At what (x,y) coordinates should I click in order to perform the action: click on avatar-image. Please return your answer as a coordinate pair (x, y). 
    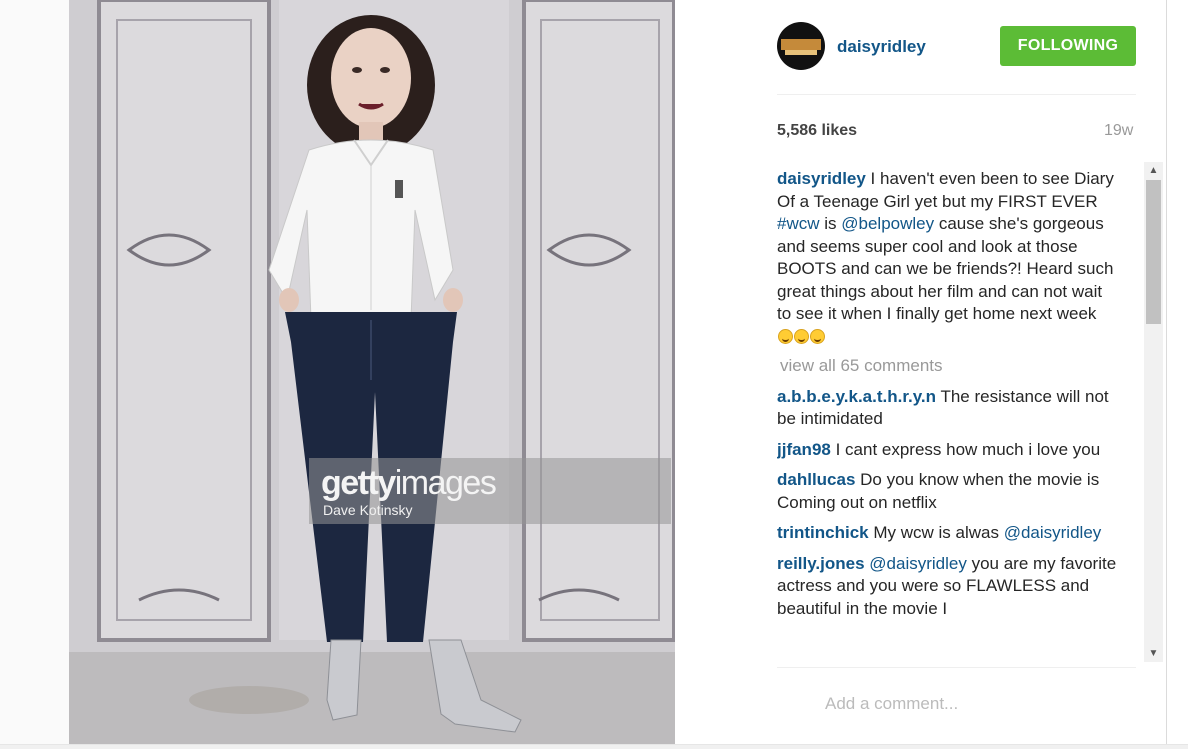
    Looking at the image, I should click on (801, 44).